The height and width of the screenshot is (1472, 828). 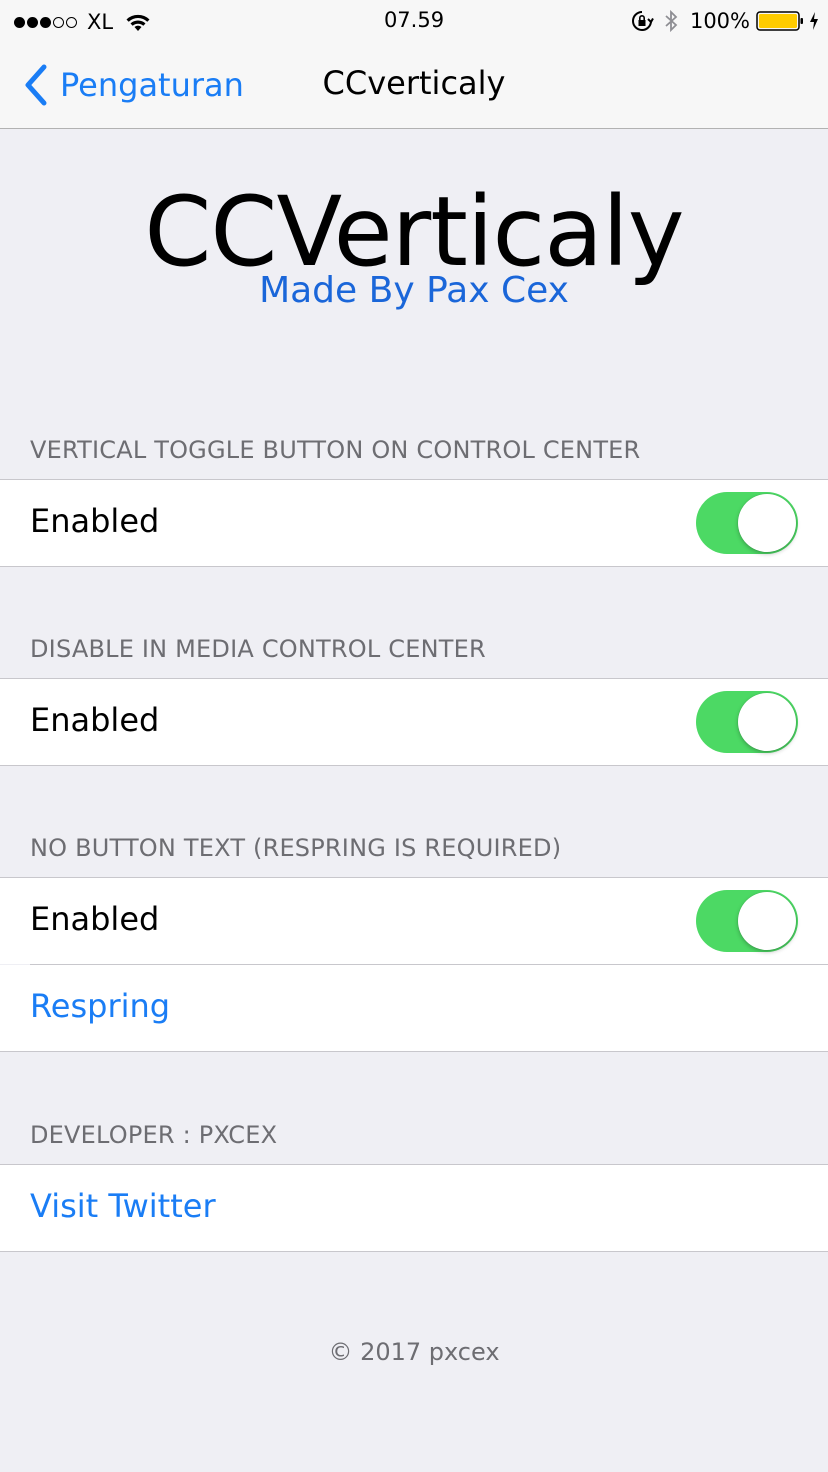 What do you see at coordinates (414, 523) in the screenshot?
I see `cell-vertical-toggle: Enabled` at bounding box center [414, 523].